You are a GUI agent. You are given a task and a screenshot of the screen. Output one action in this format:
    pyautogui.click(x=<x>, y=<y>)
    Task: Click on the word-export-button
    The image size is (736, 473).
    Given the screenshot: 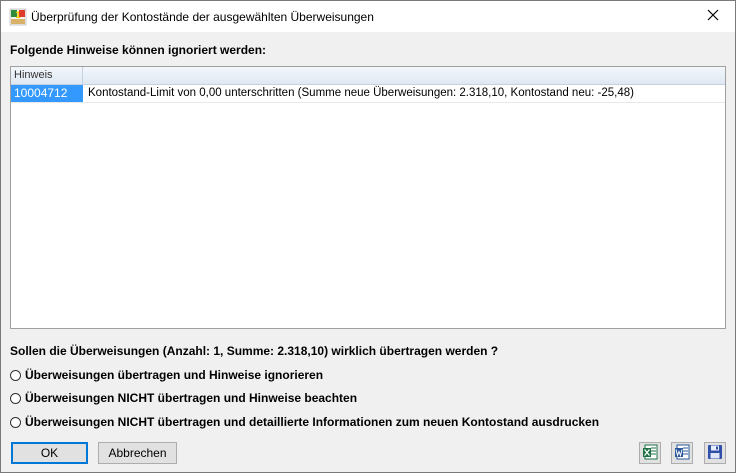 What is the action you would take?
    pyautogui.click(x=682, y=453)
    